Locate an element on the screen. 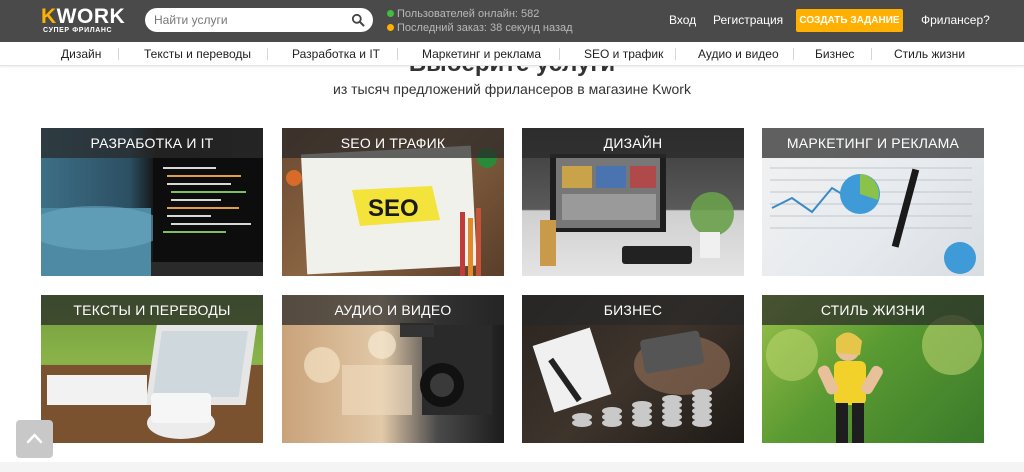 The image size is (1024, 472). scroll-to-top-button is located at coordinates (34, 439).